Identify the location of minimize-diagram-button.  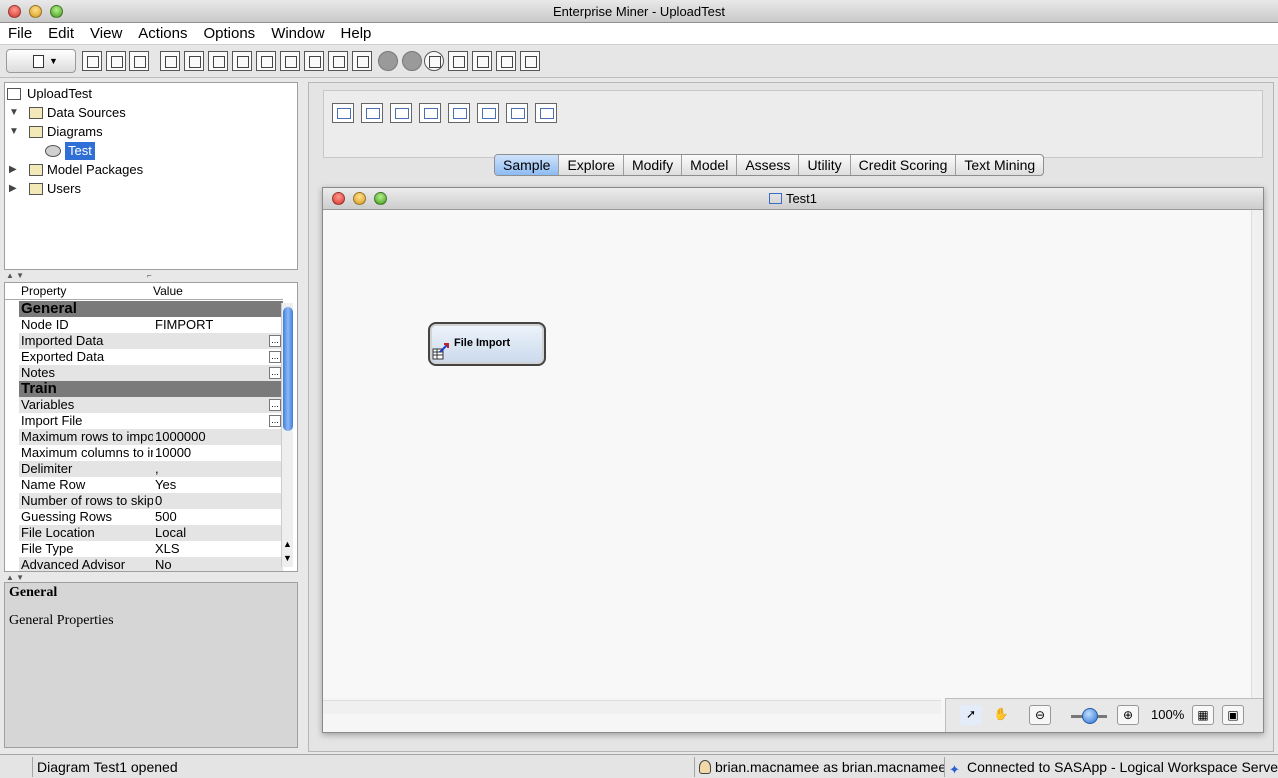
(359, 198).